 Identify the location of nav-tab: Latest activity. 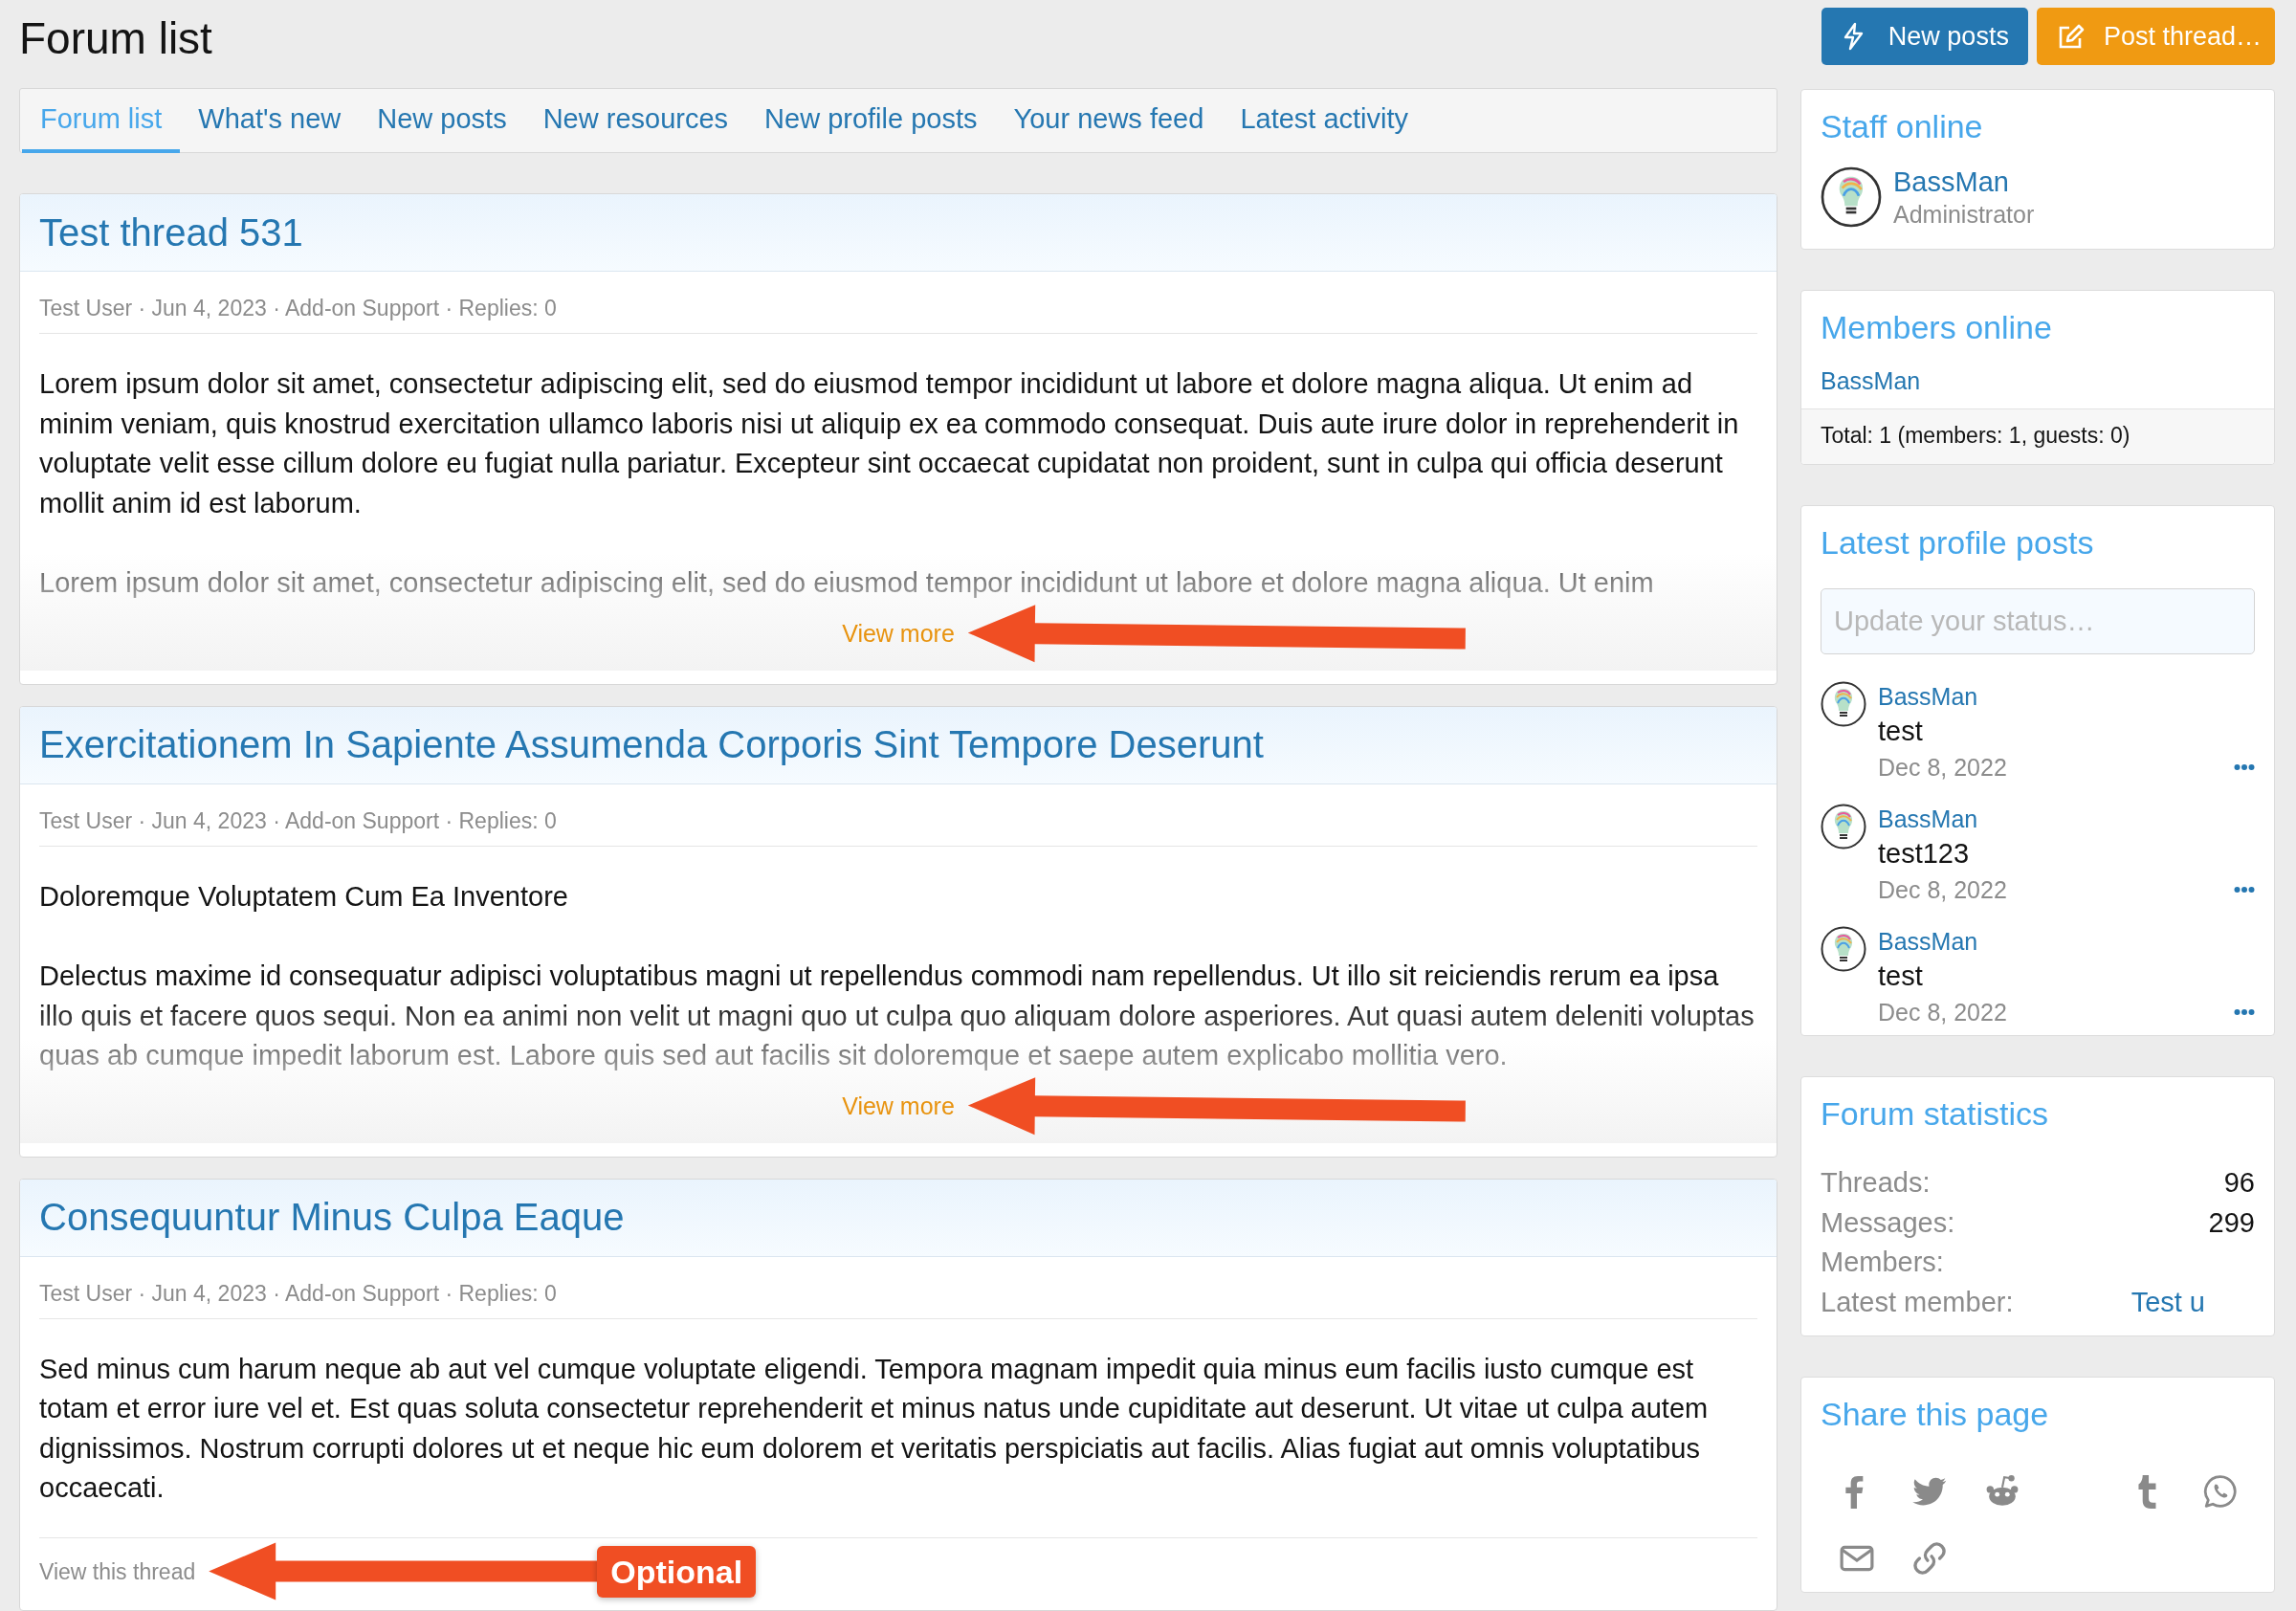
(1324, 121).